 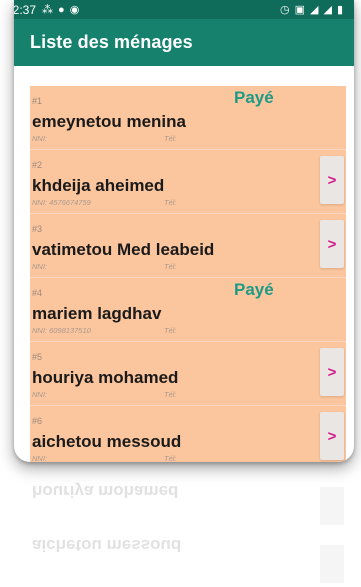 What do you see at coordinates (188, 434) in the screenshot?
I see `list-item: #6 aichetou messoud NNI: Tél: >` at bounding box center [188, 434].